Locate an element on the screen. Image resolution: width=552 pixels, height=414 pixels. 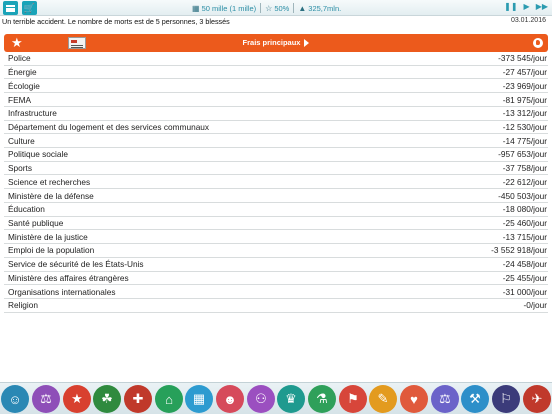
pause-icon: ❚❚ is located at coordinates (510, 6).